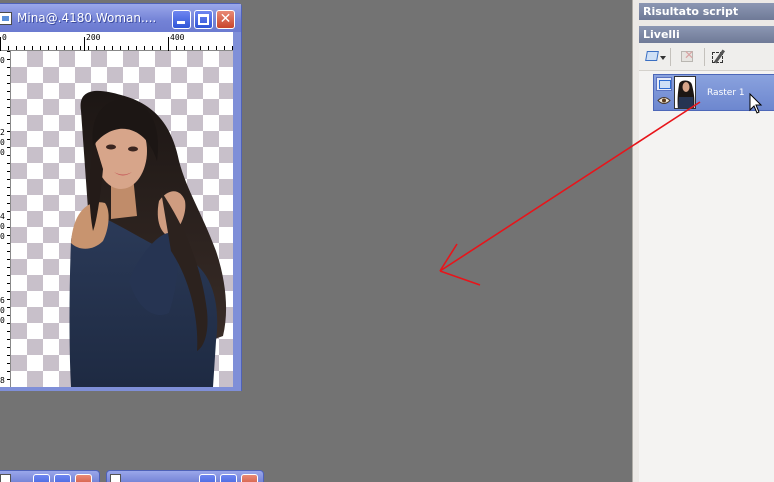 This screenshot has width=774, height=482. I want to click on image-window-border, so click(120, 389).